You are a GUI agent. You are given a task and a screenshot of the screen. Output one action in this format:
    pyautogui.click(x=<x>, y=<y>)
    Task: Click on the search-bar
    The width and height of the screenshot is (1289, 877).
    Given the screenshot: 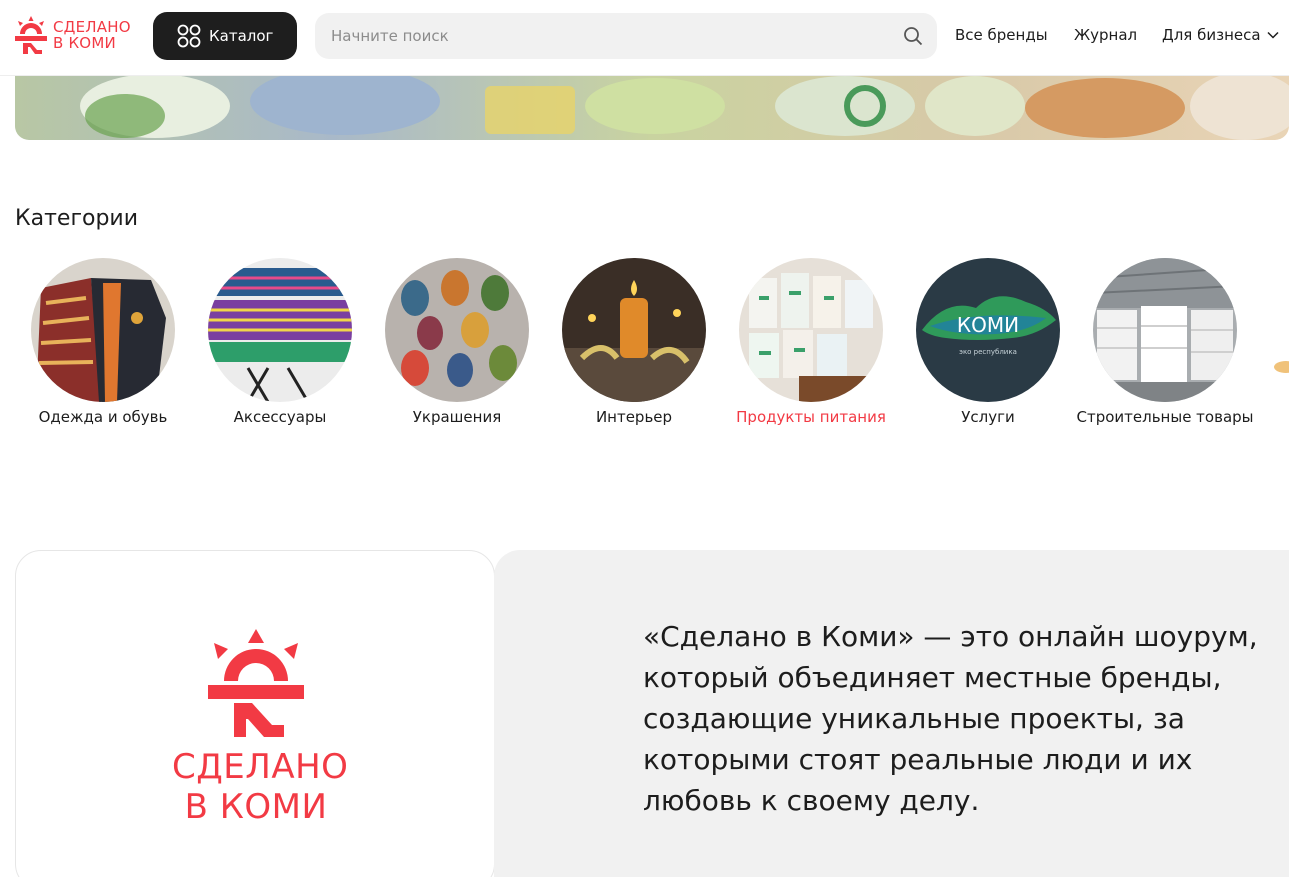 What is the action you would take?
    pyautogui.click(x=626, y=36)
    